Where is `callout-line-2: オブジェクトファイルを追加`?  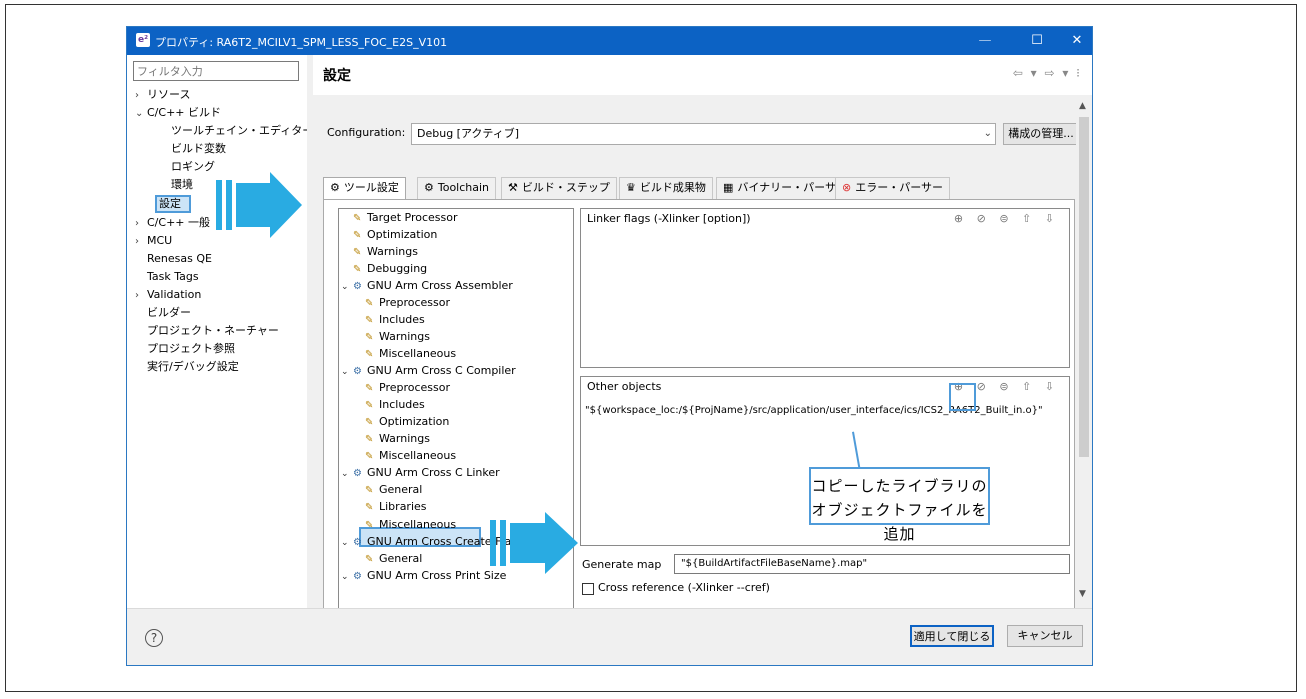 callout-line-2: オブジェクトファイルを追加 is located at coordinates (899, 522).